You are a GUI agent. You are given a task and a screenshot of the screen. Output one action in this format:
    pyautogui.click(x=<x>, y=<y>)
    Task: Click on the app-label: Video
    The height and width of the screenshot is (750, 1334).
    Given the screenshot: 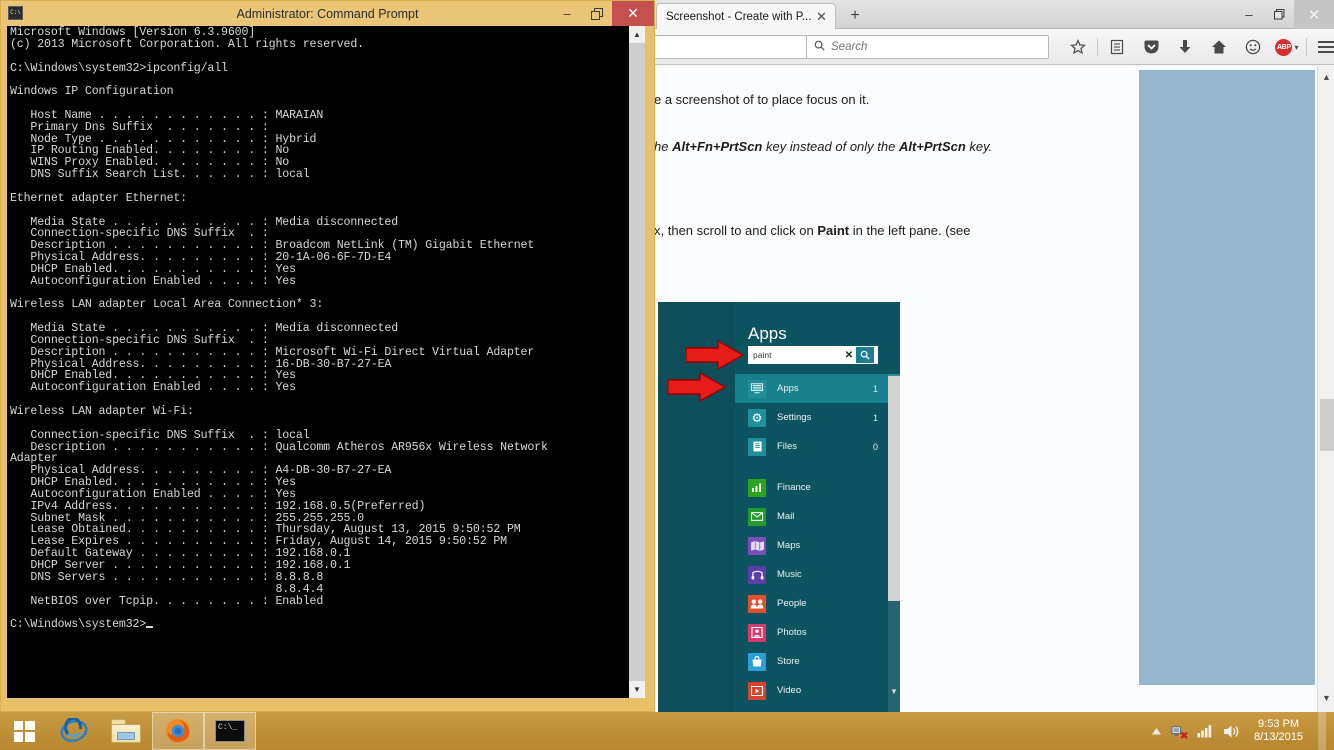 What is the action you would take?
    pyautogui.click(x=789, y=690)
    